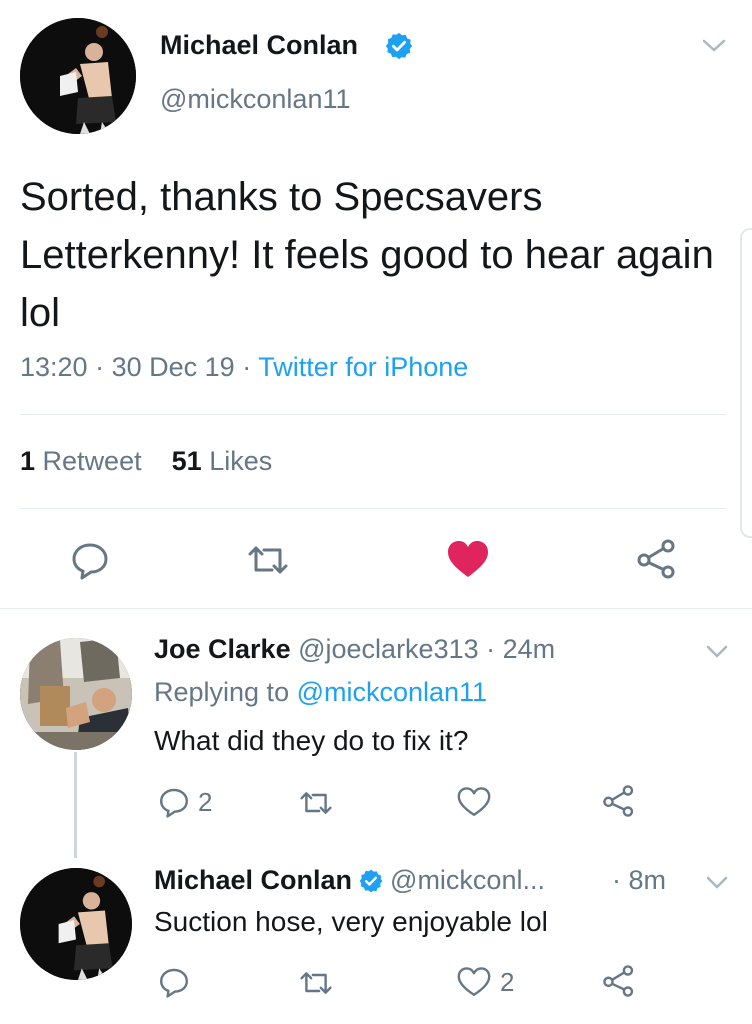 This screenshot has height=1024, width=752. I want to click on likes-stat: 51 Likes, so click(222, 461).